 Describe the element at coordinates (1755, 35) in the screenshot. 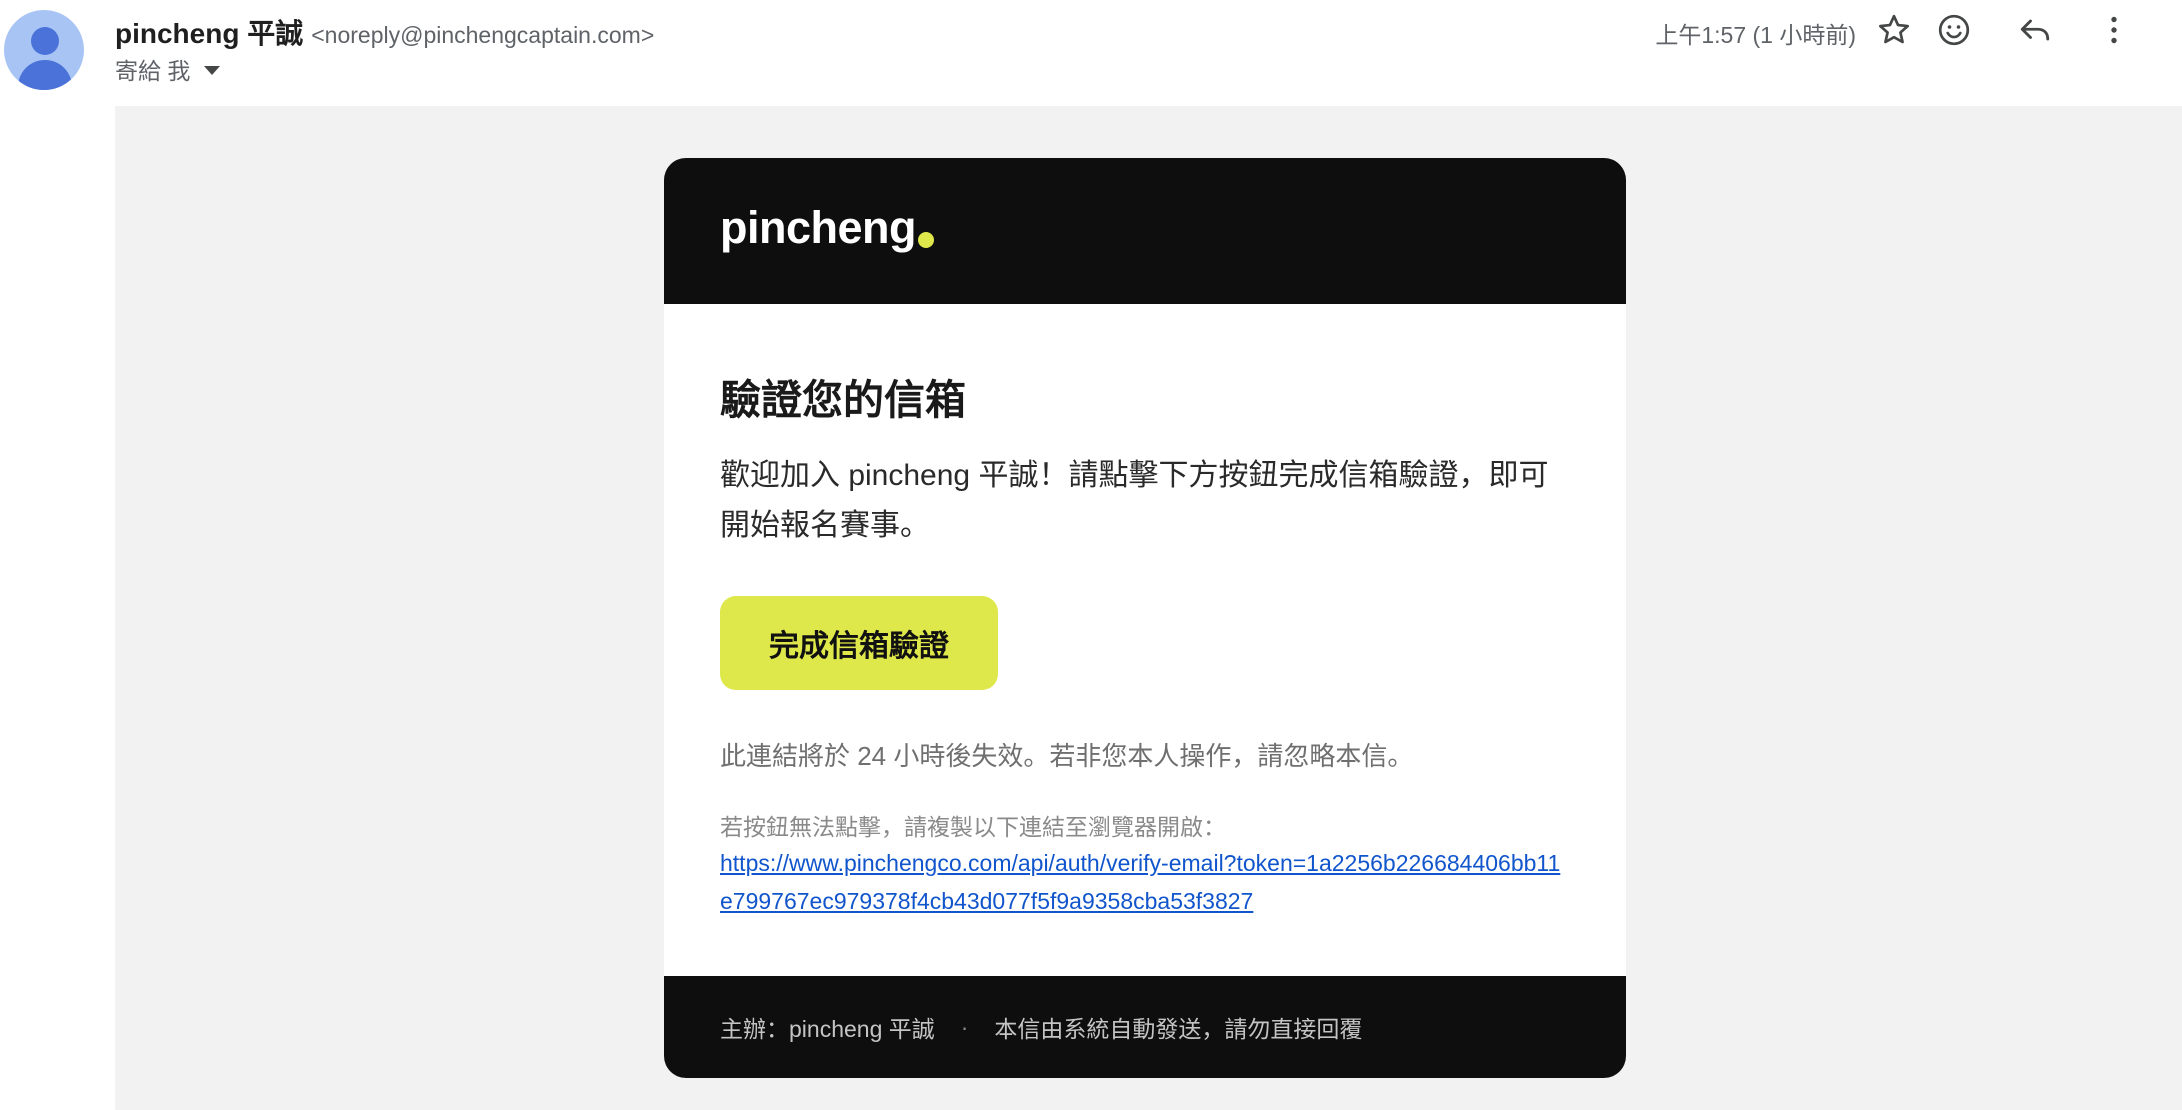

I see `email-timestamp: 上午1:57 (1 小時前)` at that location.